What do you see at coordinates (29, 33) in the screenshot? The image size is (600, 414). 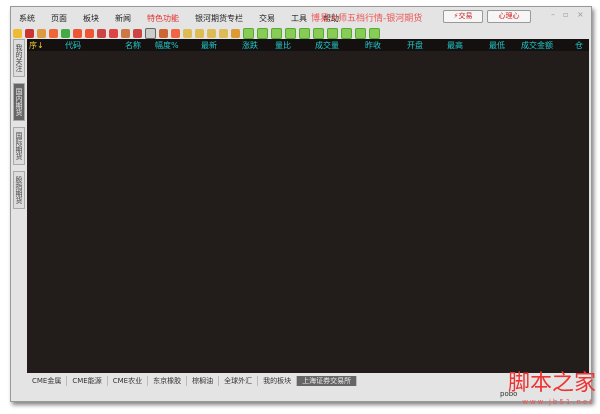 I see `home-icon` at bounding box center [29, 33].